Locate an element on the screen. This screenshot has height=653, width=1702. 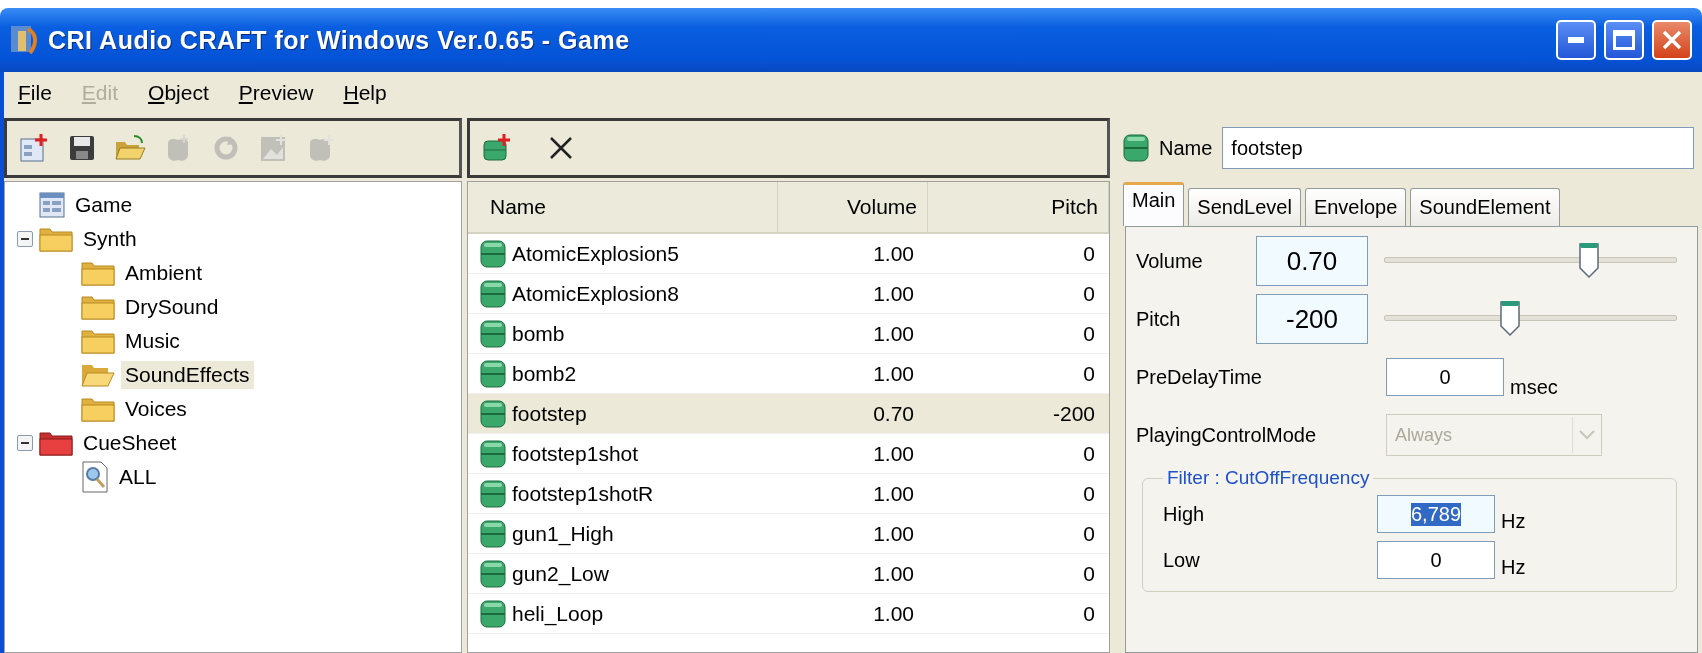
table-cell: gun2_Low is located at coordinates (560, 573).